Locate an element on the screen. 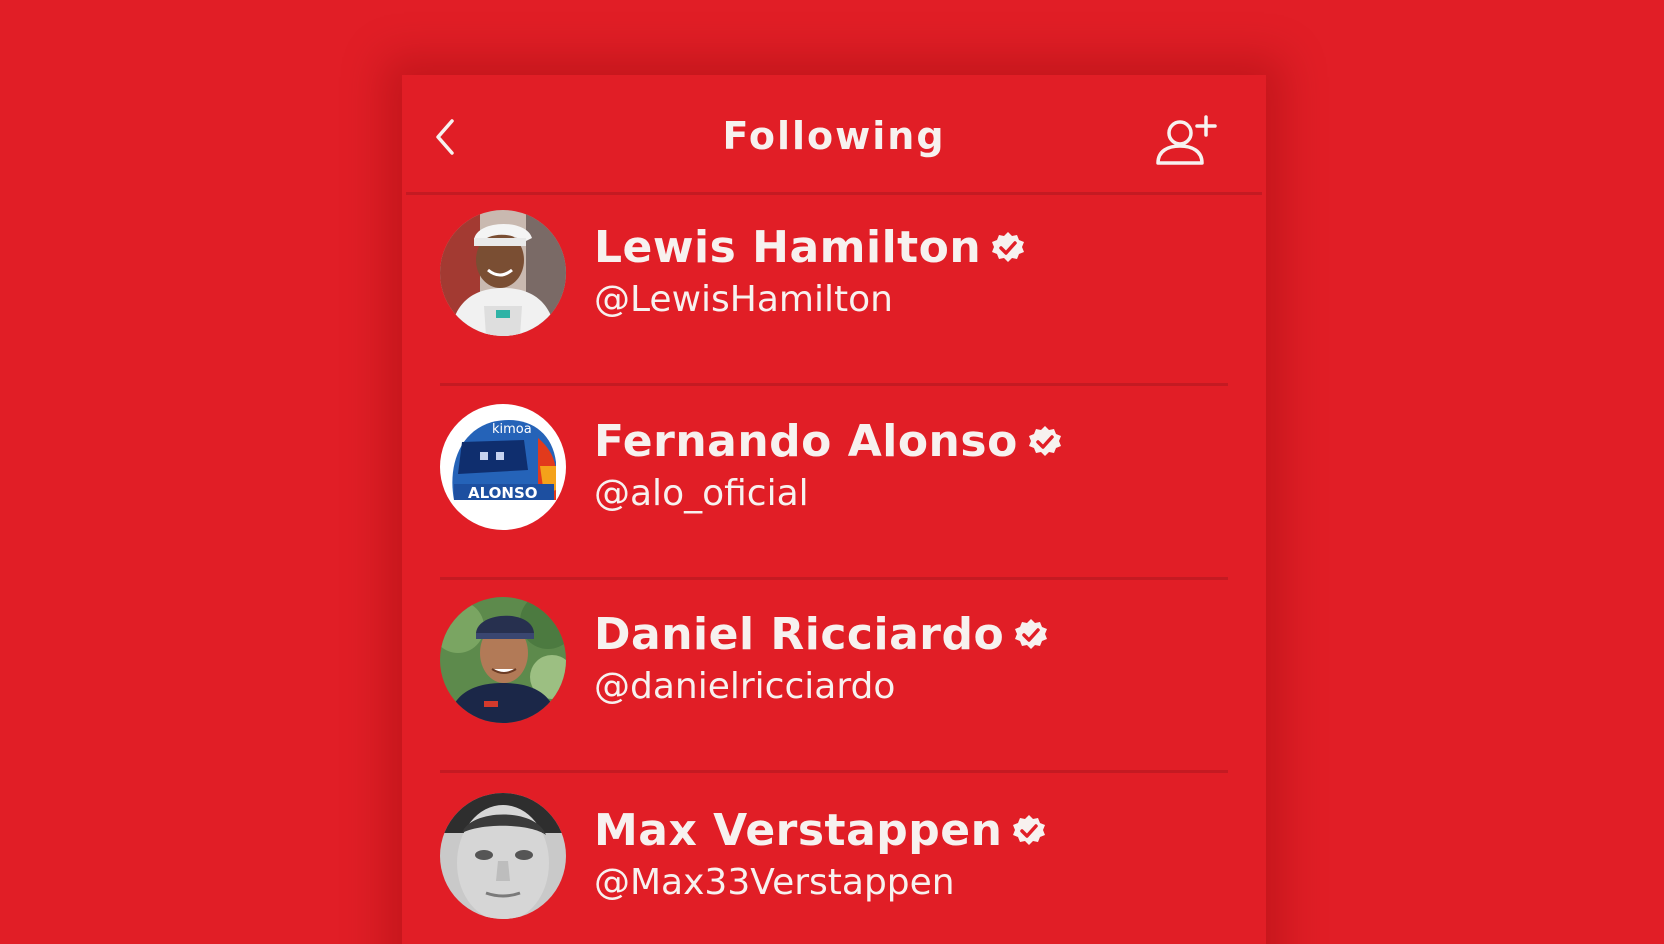 Image resolution: width=1664 pixels, height=944 pixels. name-row: Lewis Hamilton is located at coordinates (809, 248).